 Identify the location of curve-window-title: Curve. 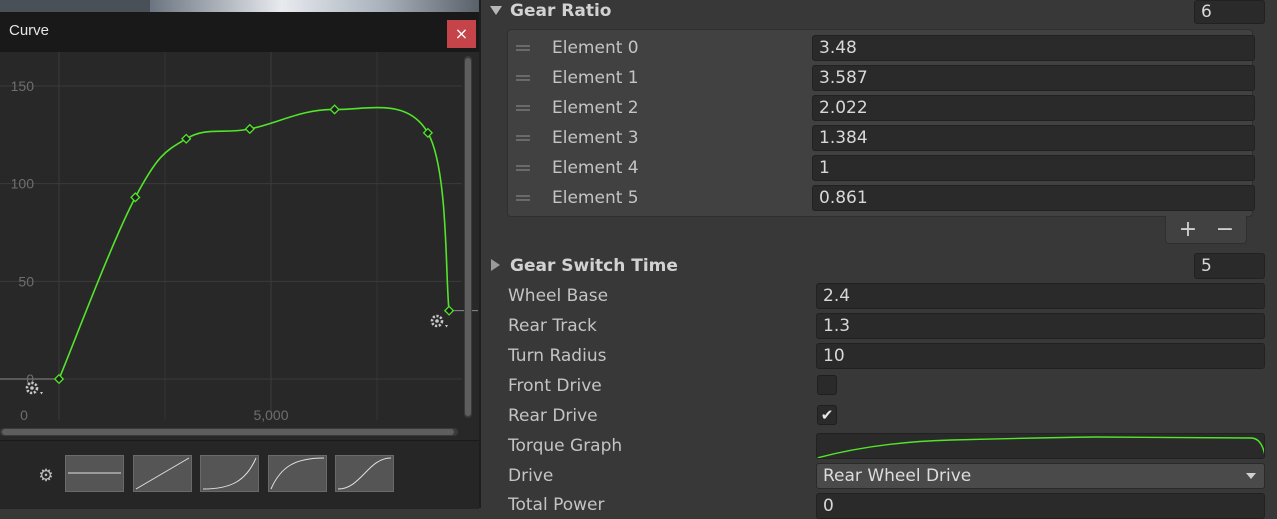
(29, 30).